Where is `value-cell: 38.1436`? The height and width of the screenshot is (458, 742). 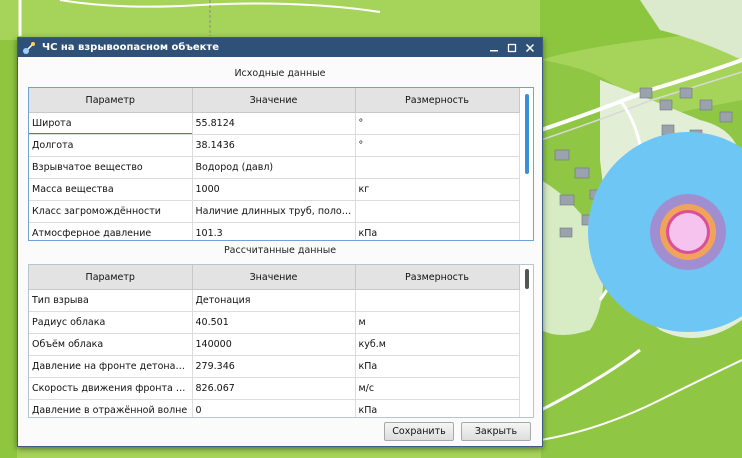
value-cell: 38.1436 is located at coordinates (274, 145).